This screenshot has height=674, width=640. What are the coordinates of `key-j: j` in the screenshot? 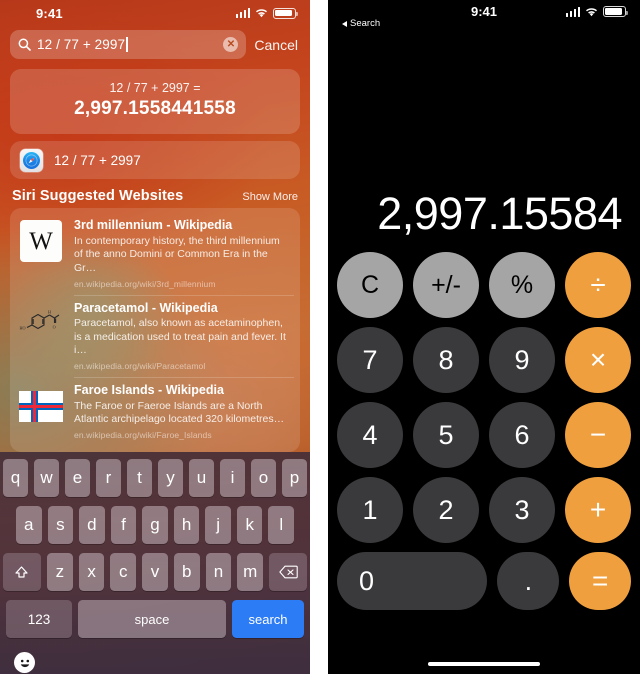 It's located at (218, 525).